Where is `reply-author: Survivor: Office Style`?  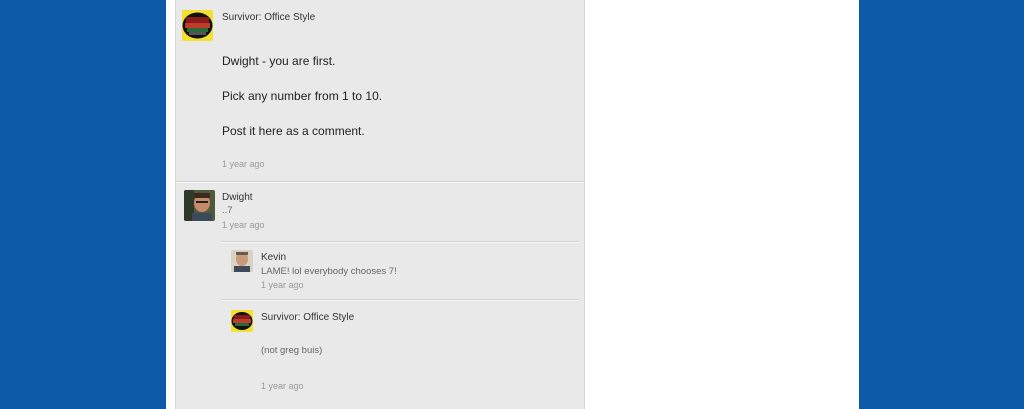 reply-author: Survivor: Office Style is located at coordinates (307, 317).